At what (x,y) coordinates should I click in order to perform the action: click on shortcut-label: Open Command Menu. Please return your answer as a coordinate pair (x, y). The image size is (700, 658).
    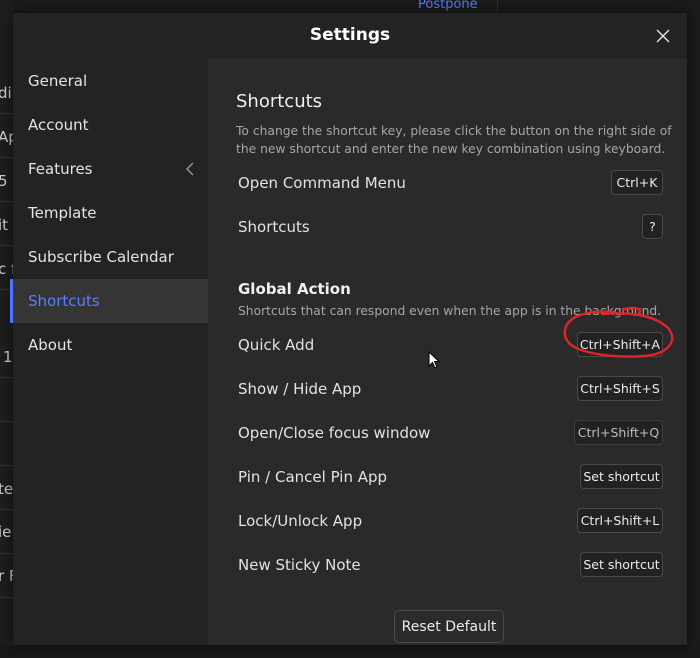
    Looking at the image, I should click on (322, 183).